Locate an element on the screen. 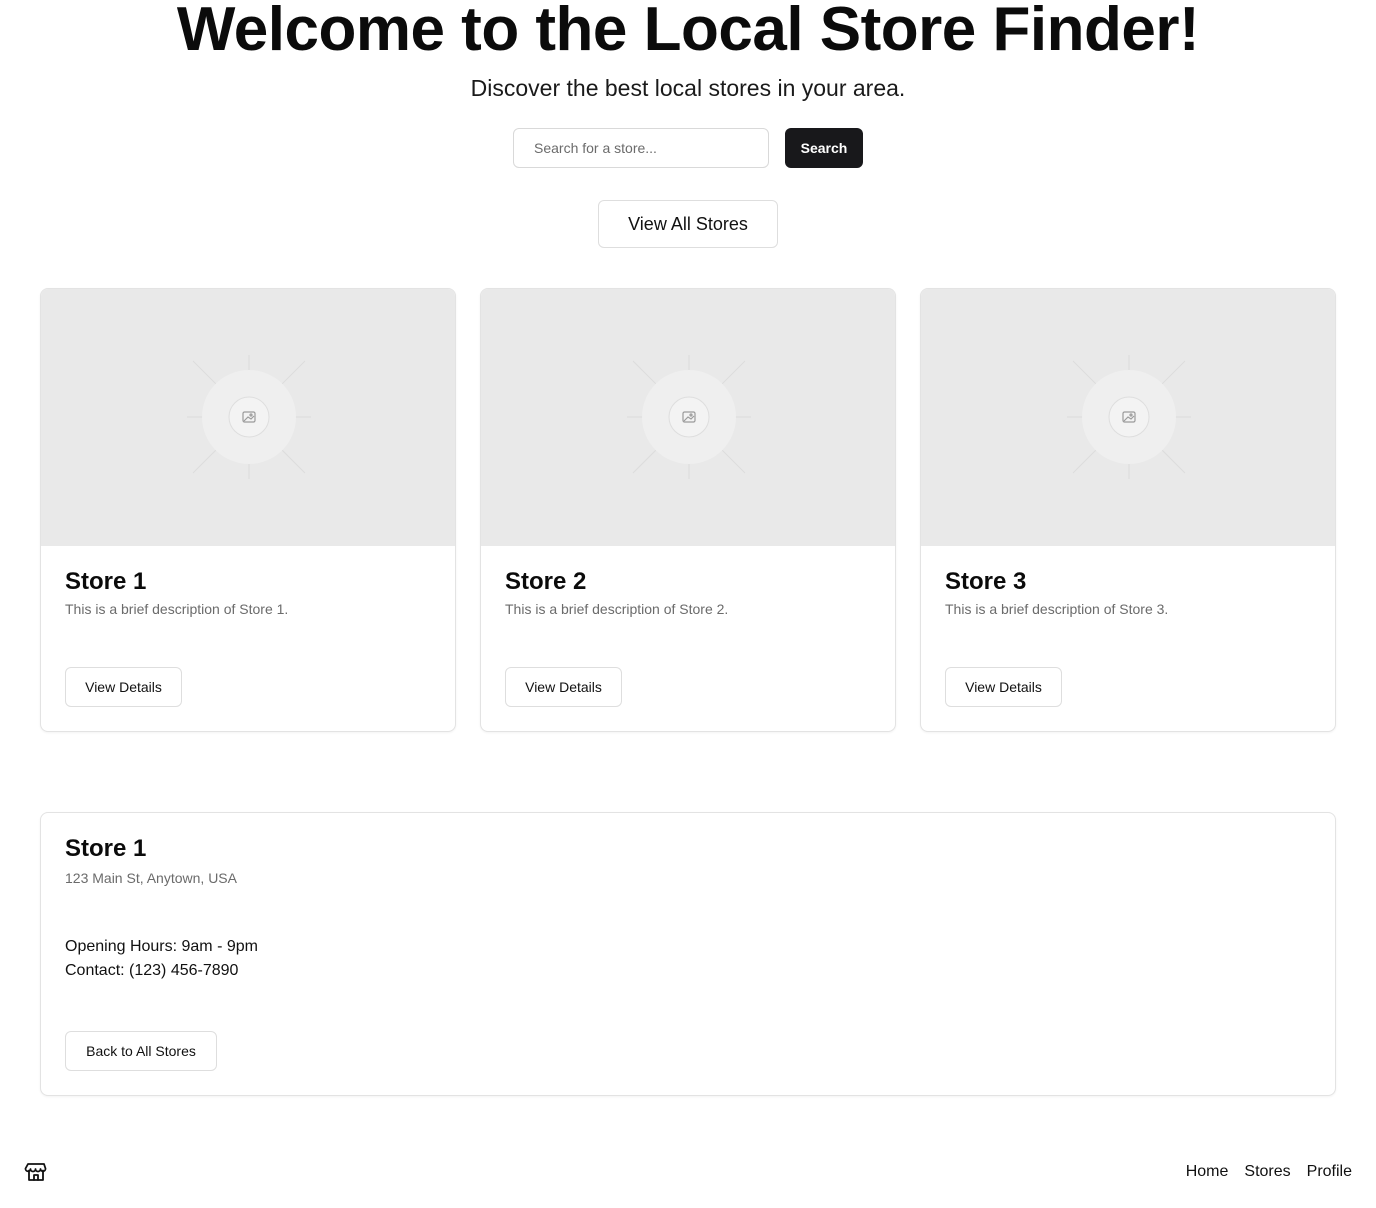  nav-link-profile: Profile is located at coordinates (1329, 1172).